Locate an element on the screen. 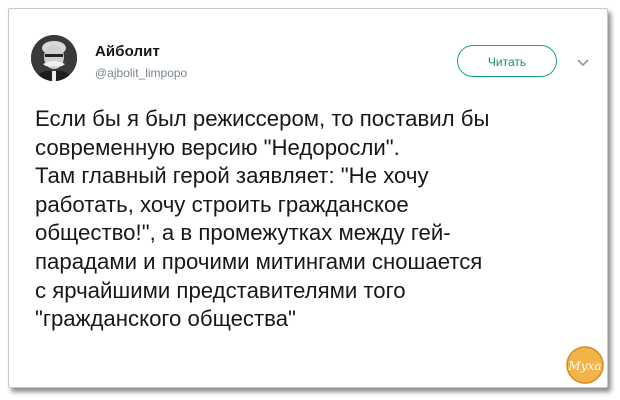  follow-button: Читать is located at coordinates (507, 61).